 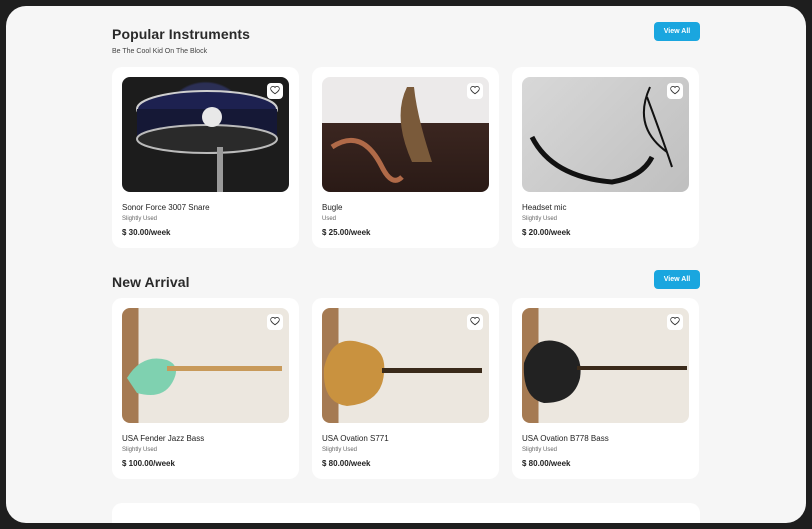 I want to click on snare-drum-illustration, so click(x=207, y=141).